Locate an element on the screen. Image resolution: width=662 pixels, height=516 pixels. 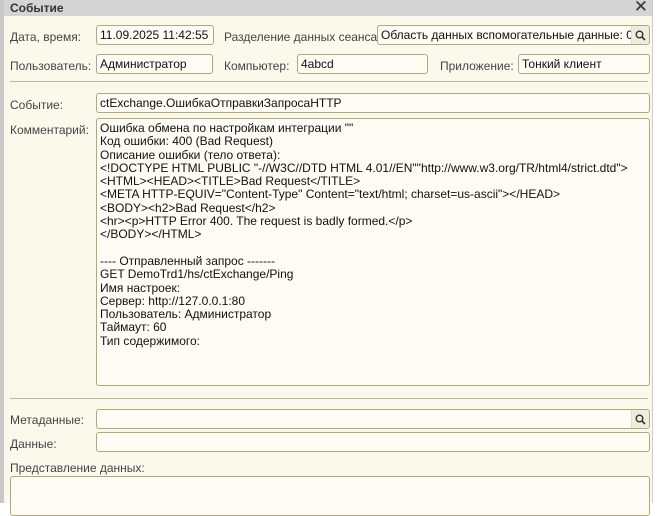
date-field: 11.09.2025 11:42:55 is located at coordinates (155, 35).